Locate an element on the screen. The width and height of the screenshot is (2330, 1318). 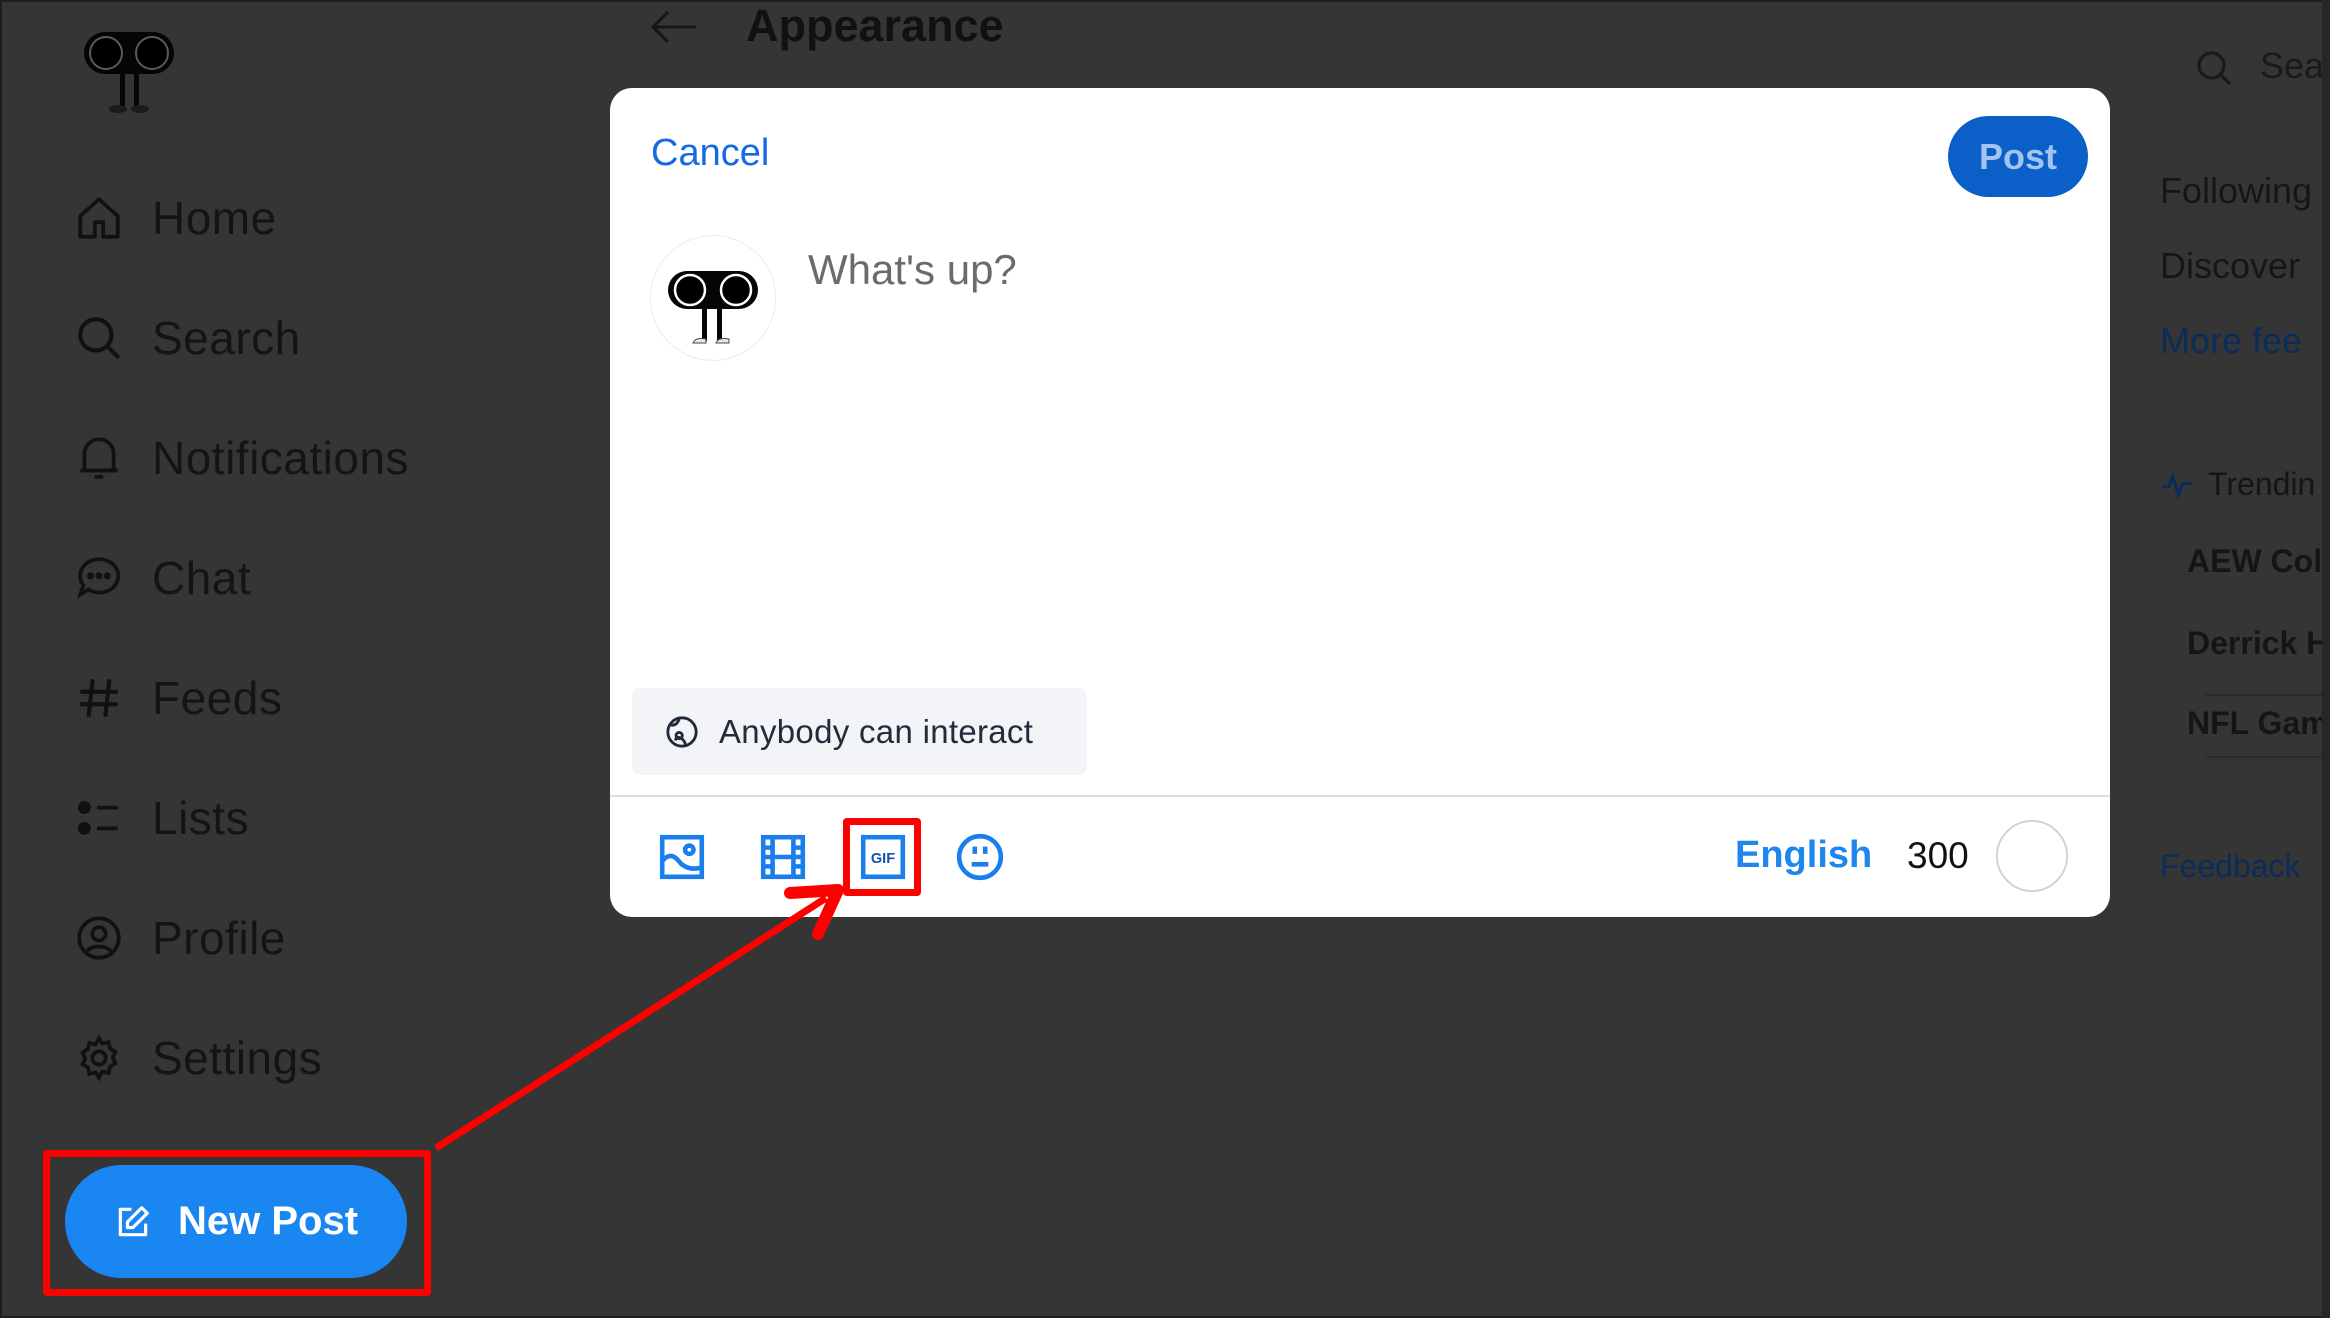
toolbar-divider is located at coordinates (1360, 796).